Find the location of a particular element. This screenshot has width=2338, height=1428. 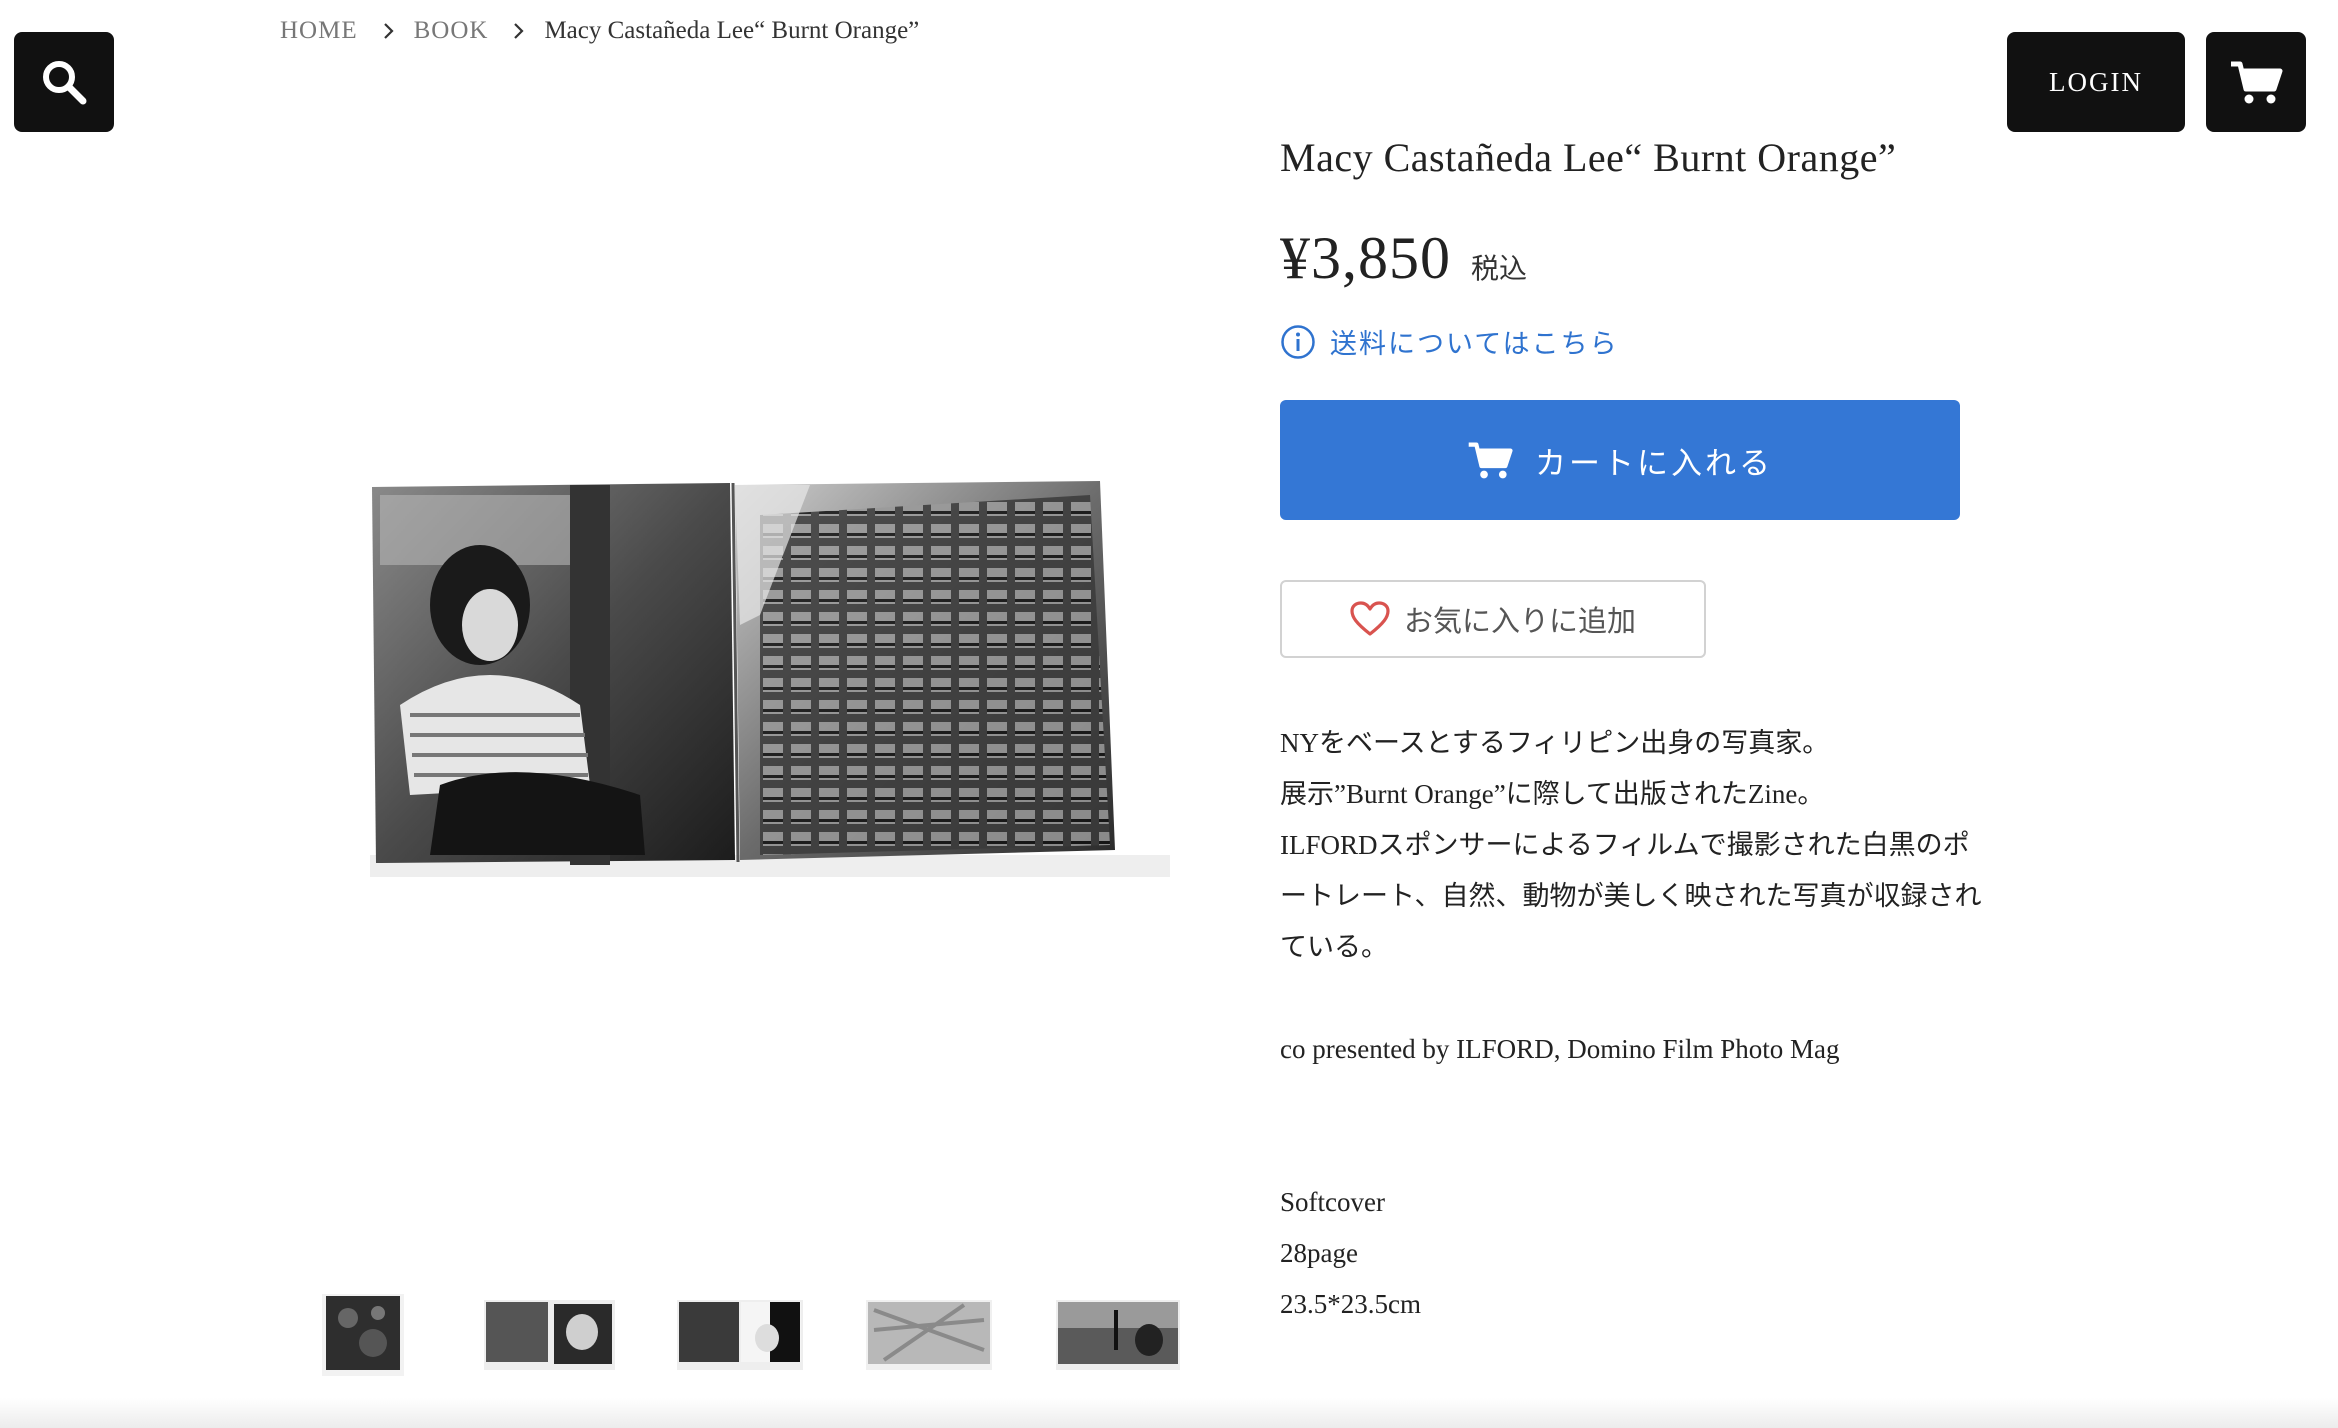

description-line: ートレート、自然、動物が美しく映された写真が収録され is located at coordinates (1631, 896).